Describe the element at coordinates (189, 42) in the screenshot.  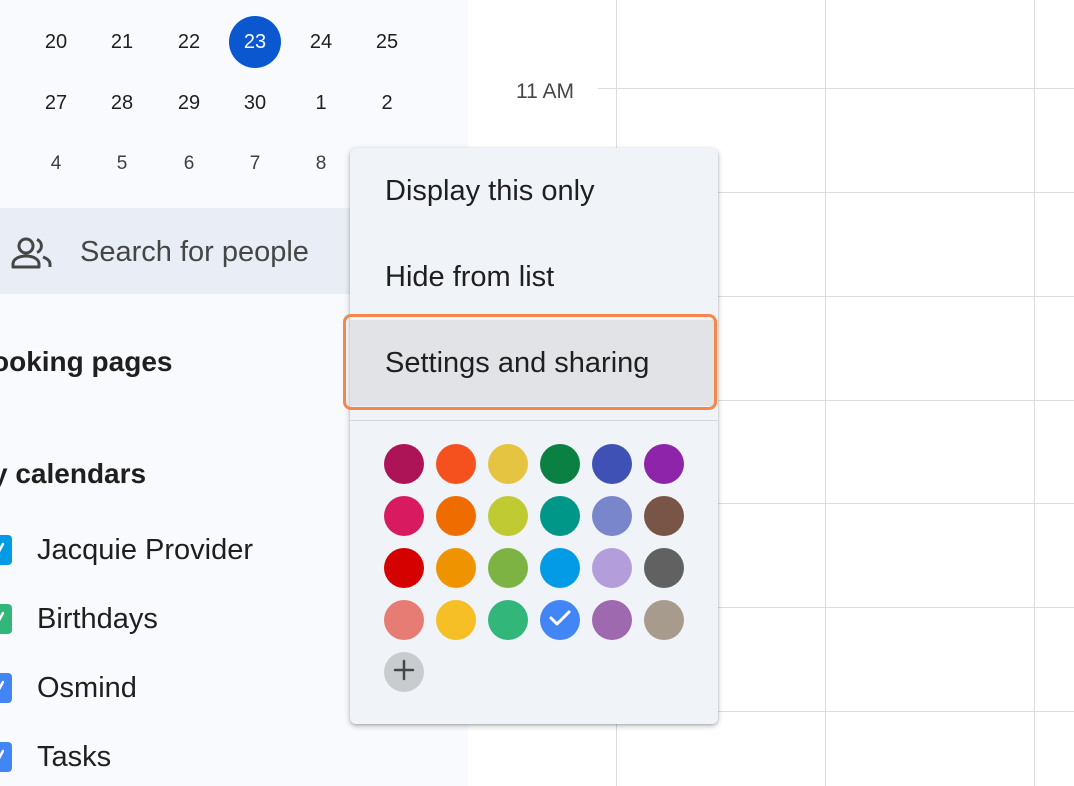
I see `mini-calendar-day: 22` at that location.